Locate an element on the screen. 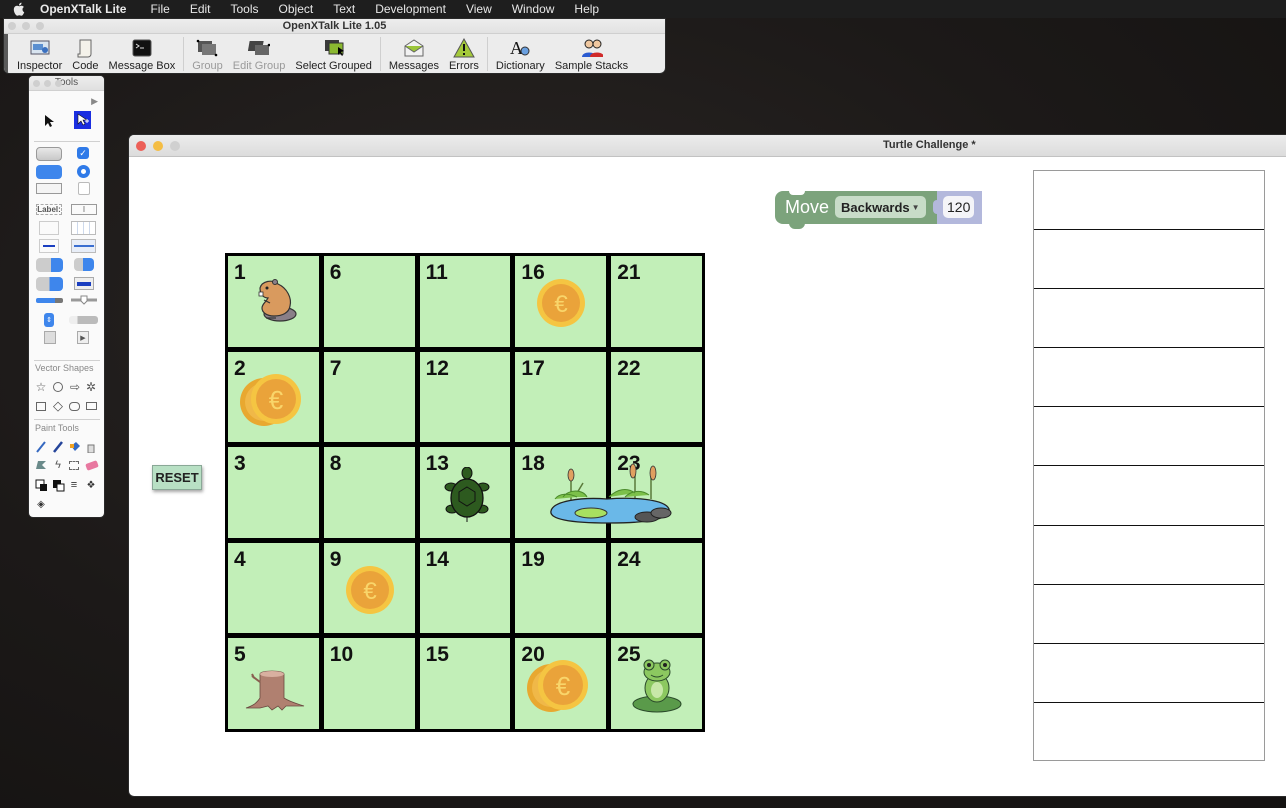 Image resolution: width=1286 pixels, height=808 pixels. checkbox-tool-icon: ✓ is located at coordinates (83, 153).